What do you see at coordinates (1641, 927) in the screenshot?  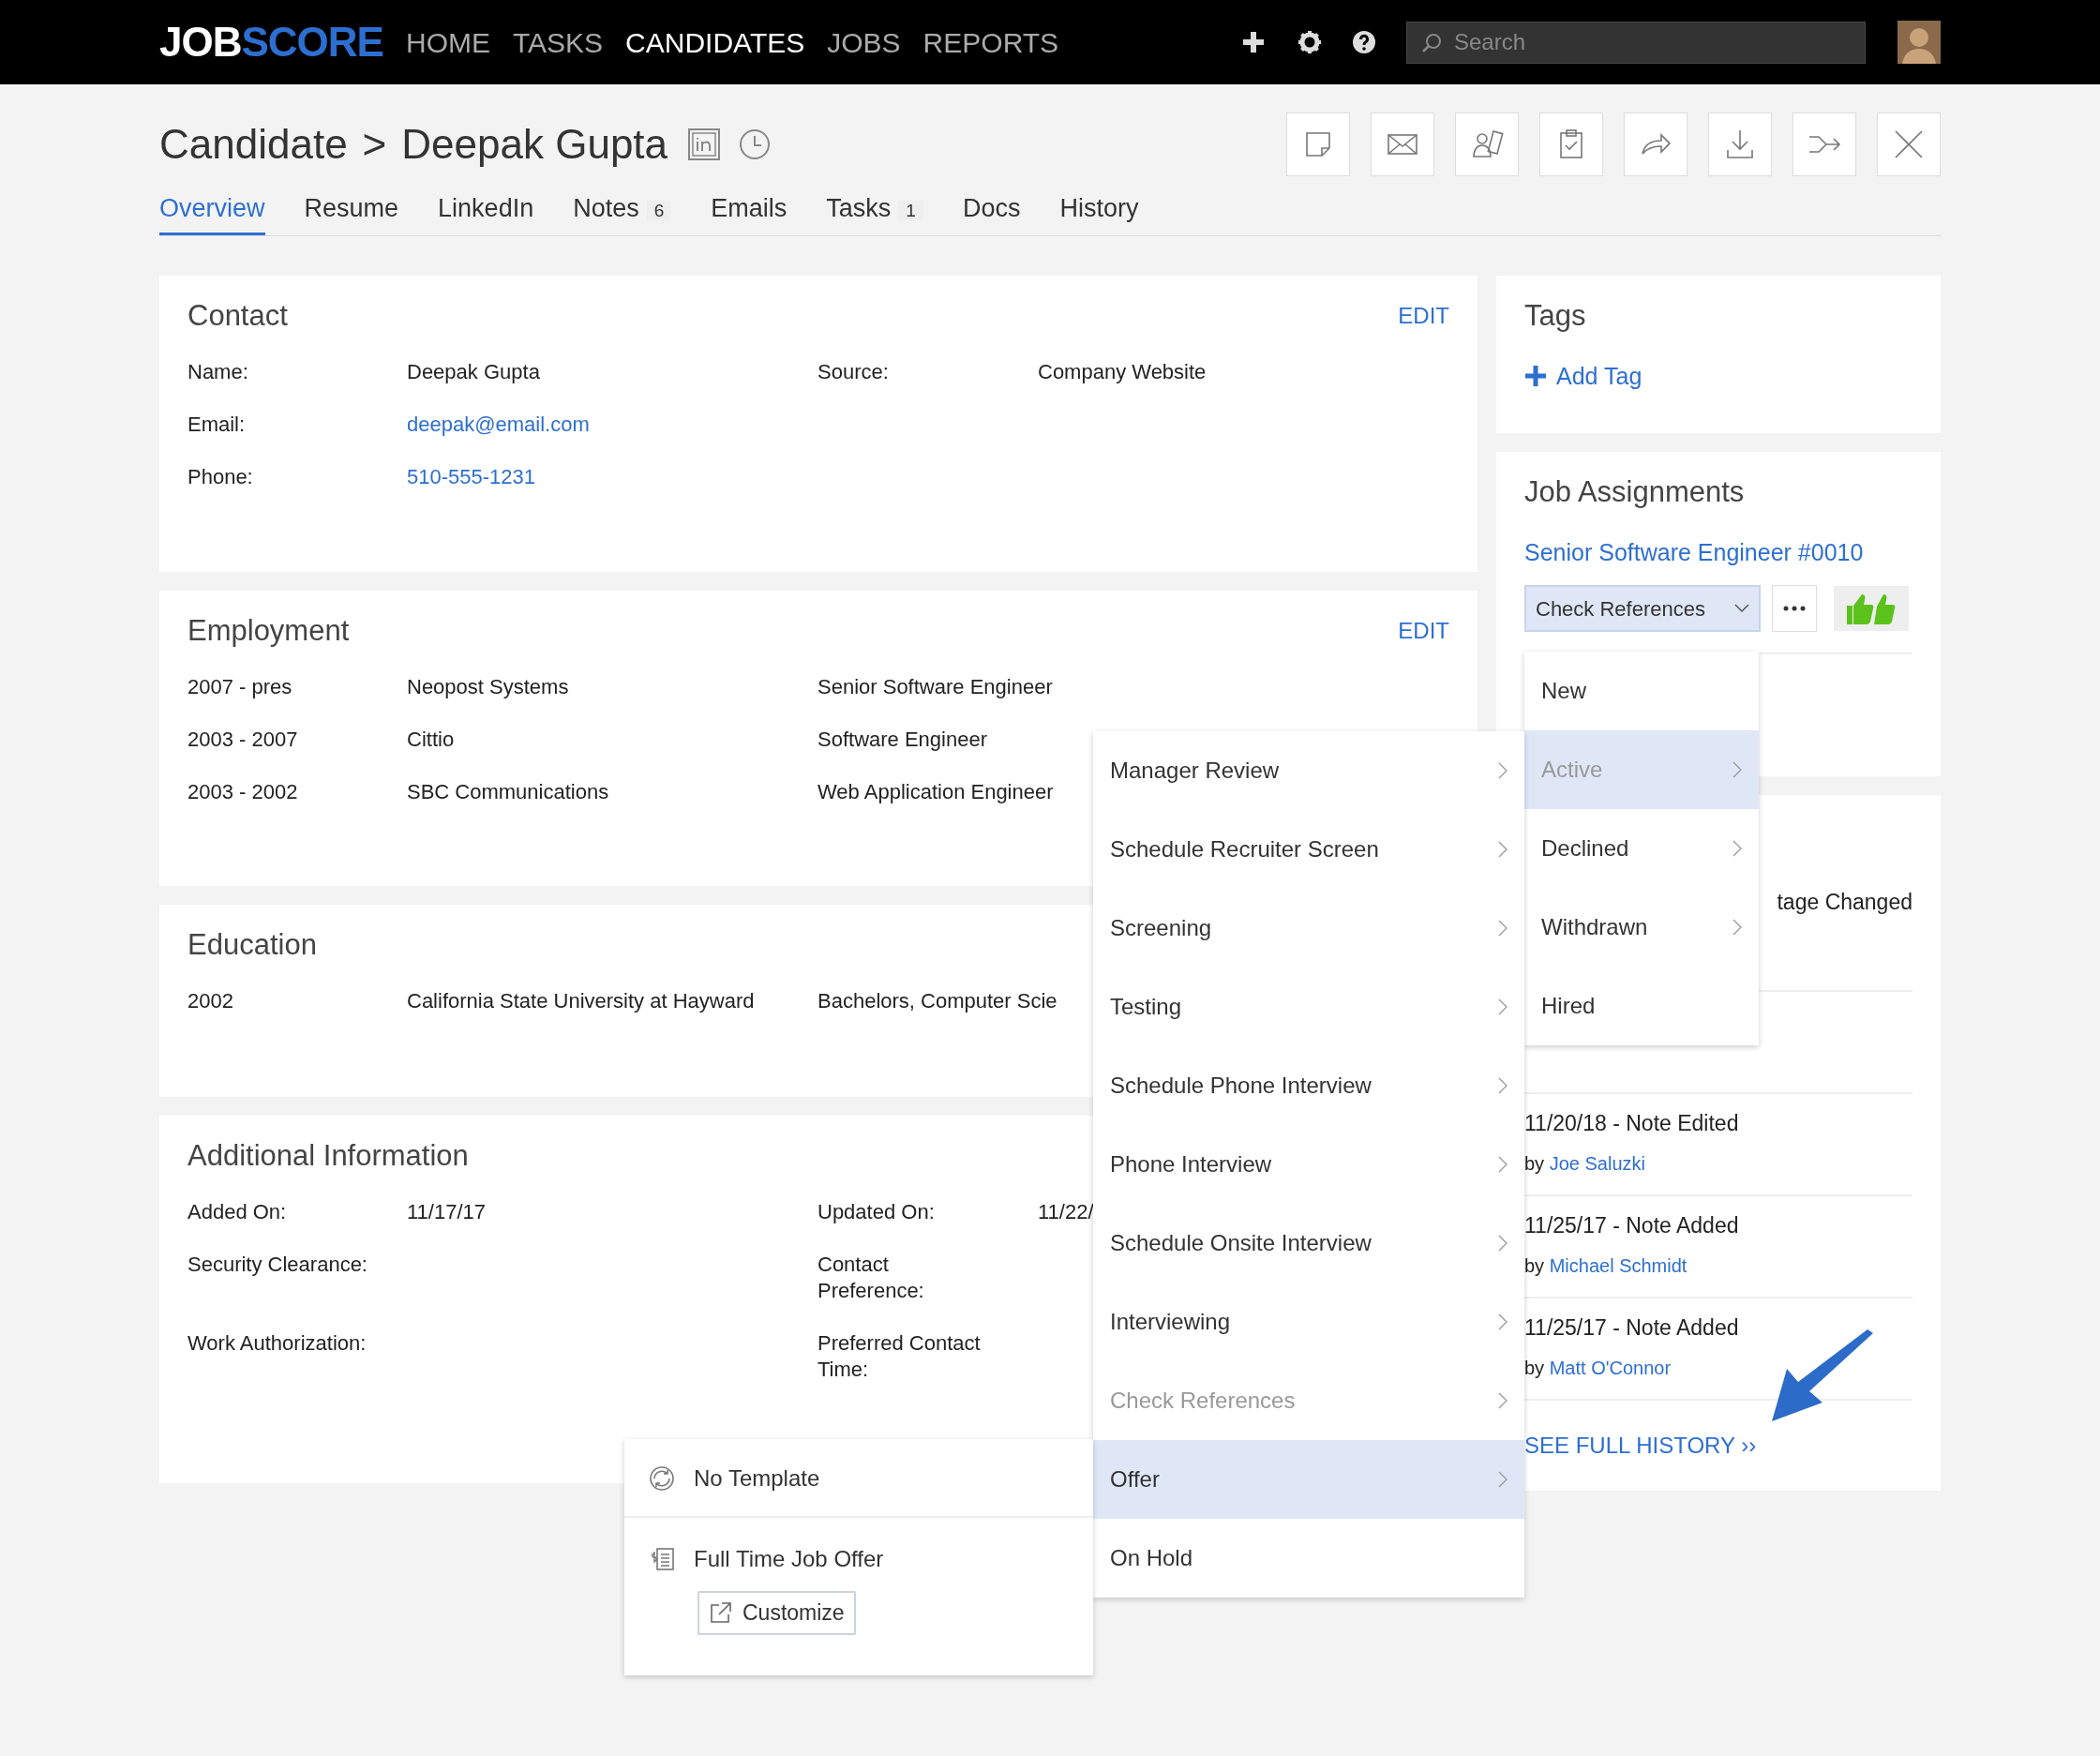 I see `menu-item: Withdrawn` at bounding box center [1641, 927].